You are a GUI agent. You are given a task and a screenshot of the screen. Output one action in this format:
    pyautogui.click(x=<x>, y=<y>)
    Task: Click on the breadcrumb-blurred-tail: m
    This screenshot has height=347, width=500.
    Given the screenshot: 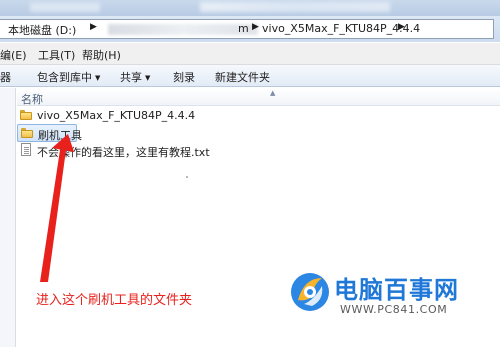 What is the action you would take?
    pyautogui.click(x=243, y=28)
    